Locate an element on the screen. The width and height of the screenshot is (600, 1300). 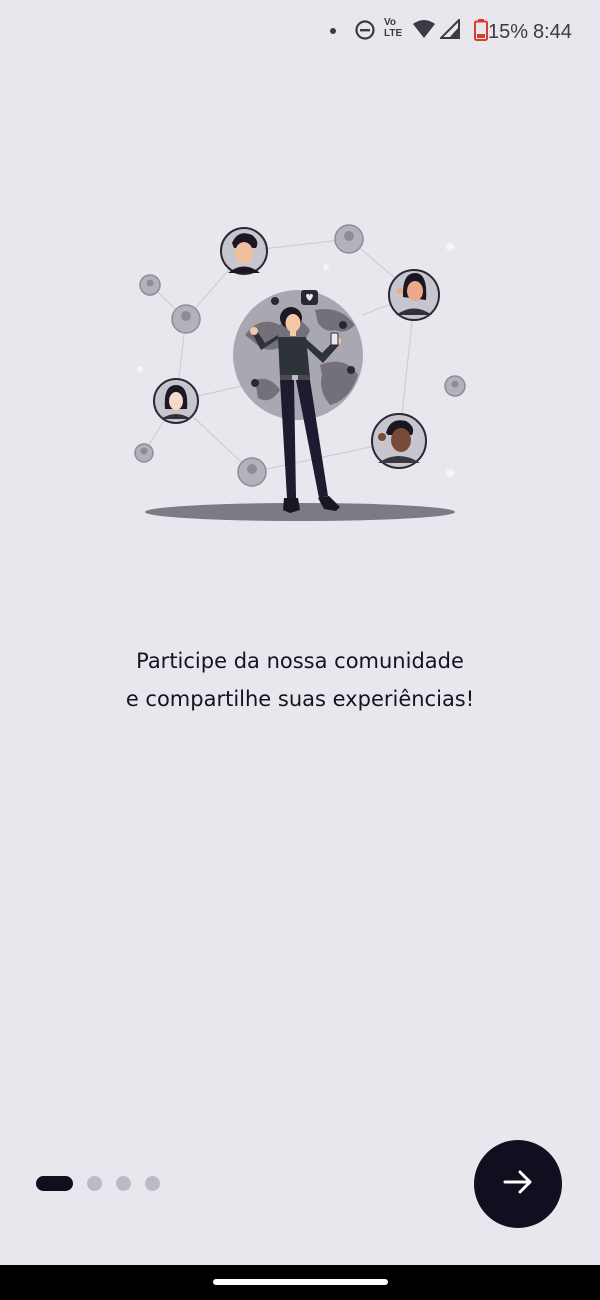
wifi-icon is located at coordinates (424, 29).